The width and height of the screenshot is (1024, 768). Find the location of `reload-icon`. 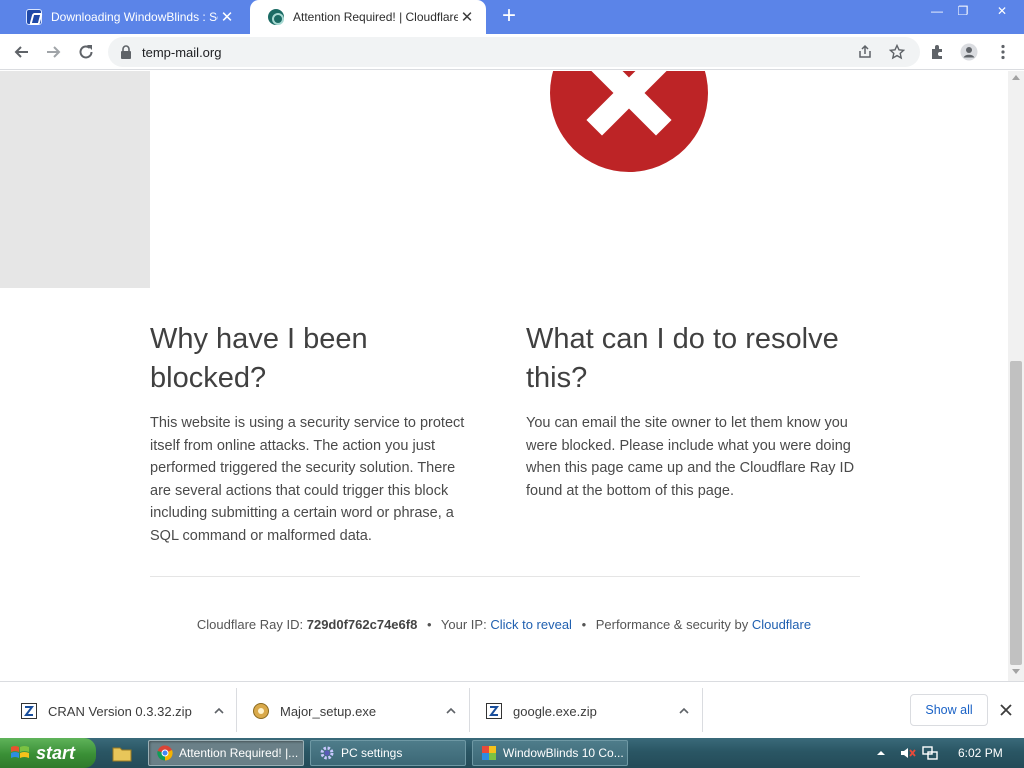

reload-icon is located at coordinates (86, 52).